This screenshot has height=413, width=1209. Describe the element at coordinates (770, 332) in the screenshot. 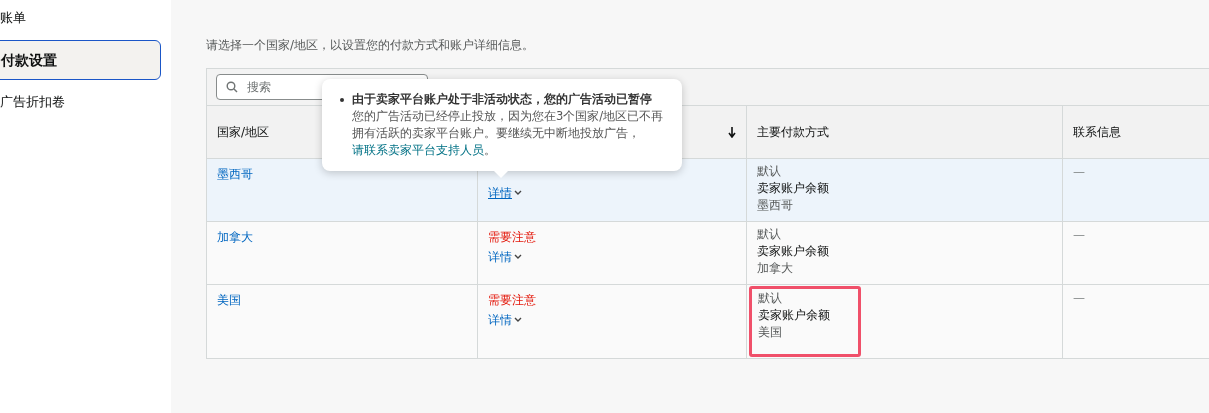

I see `payment-country: 美国` at that location.